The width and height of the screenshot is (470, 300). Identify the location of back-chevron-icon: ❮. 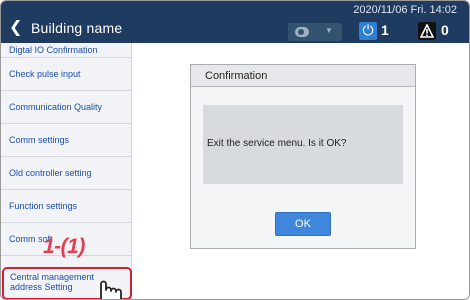
(18, 28).